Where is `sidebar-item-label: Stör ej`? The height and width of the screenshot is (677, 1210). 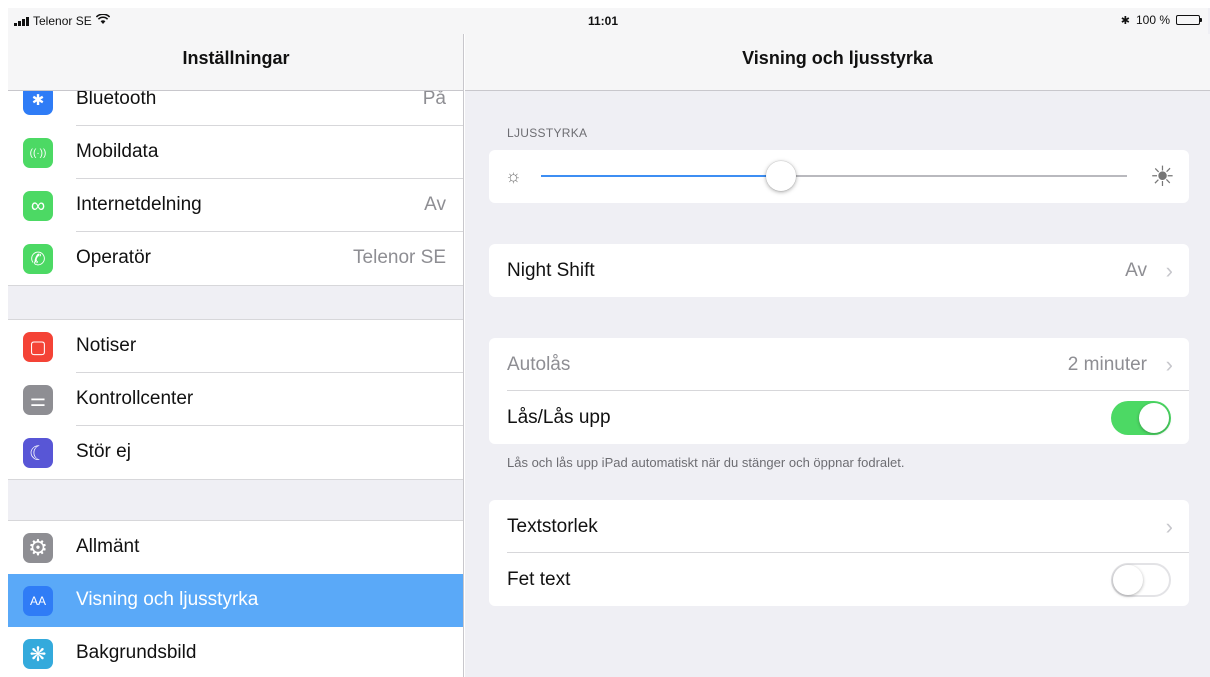 sidebar-item-label: Stör ej is located at coordinates (103, 451).